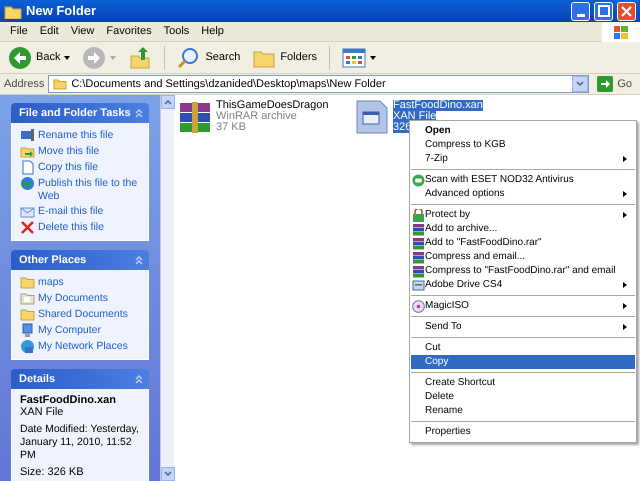  What do you see at coordinates (256, 116) in the screenshot?
I see `file-type: WinRAR archive` at bounding box center [256, 116].